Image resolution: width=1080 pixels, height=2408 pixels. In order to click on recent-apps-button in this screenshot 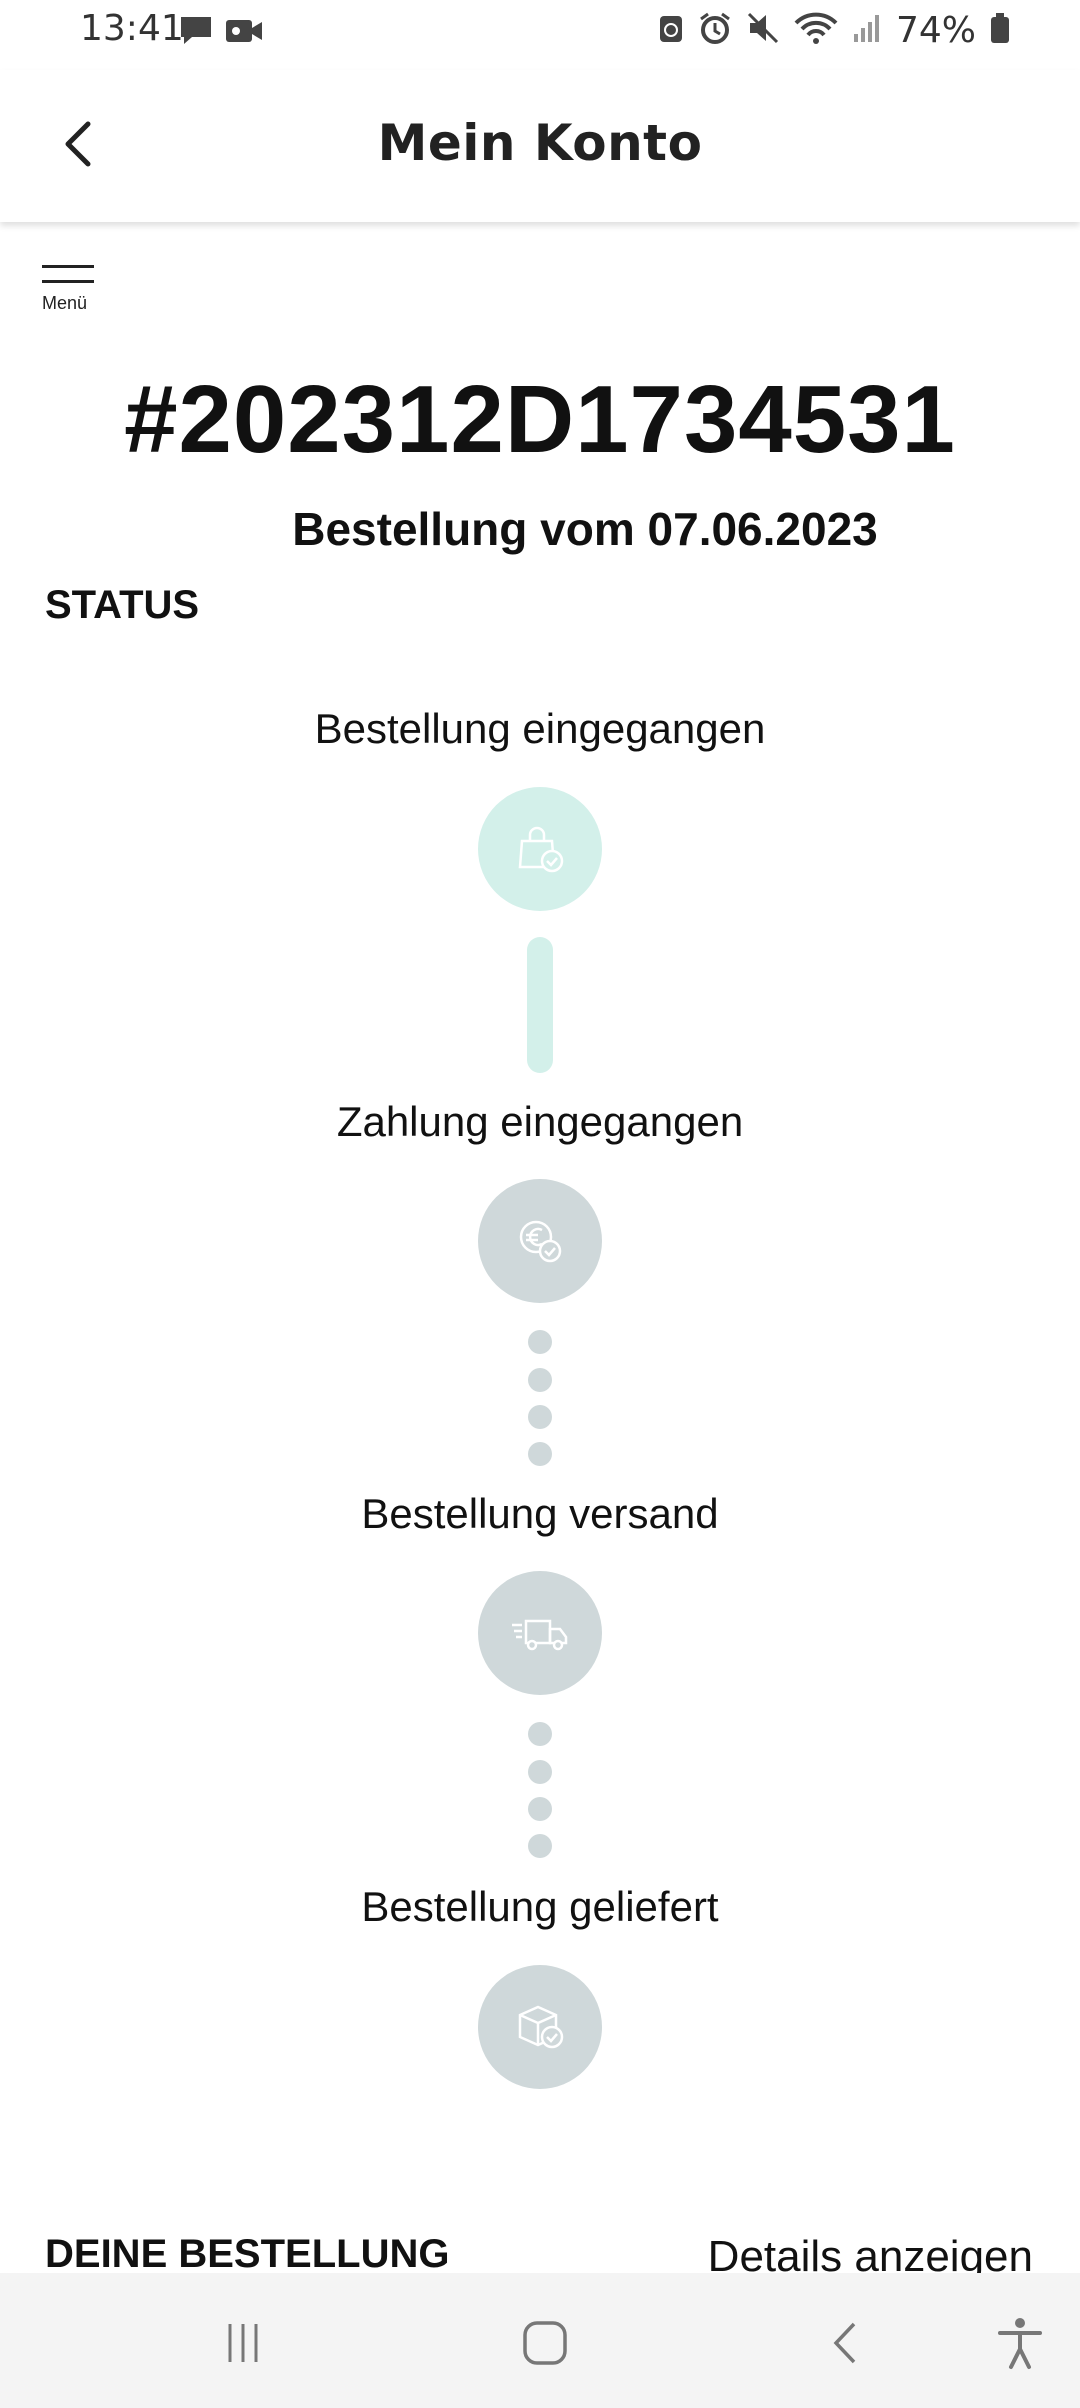, I will do `click(243, 2343)`.